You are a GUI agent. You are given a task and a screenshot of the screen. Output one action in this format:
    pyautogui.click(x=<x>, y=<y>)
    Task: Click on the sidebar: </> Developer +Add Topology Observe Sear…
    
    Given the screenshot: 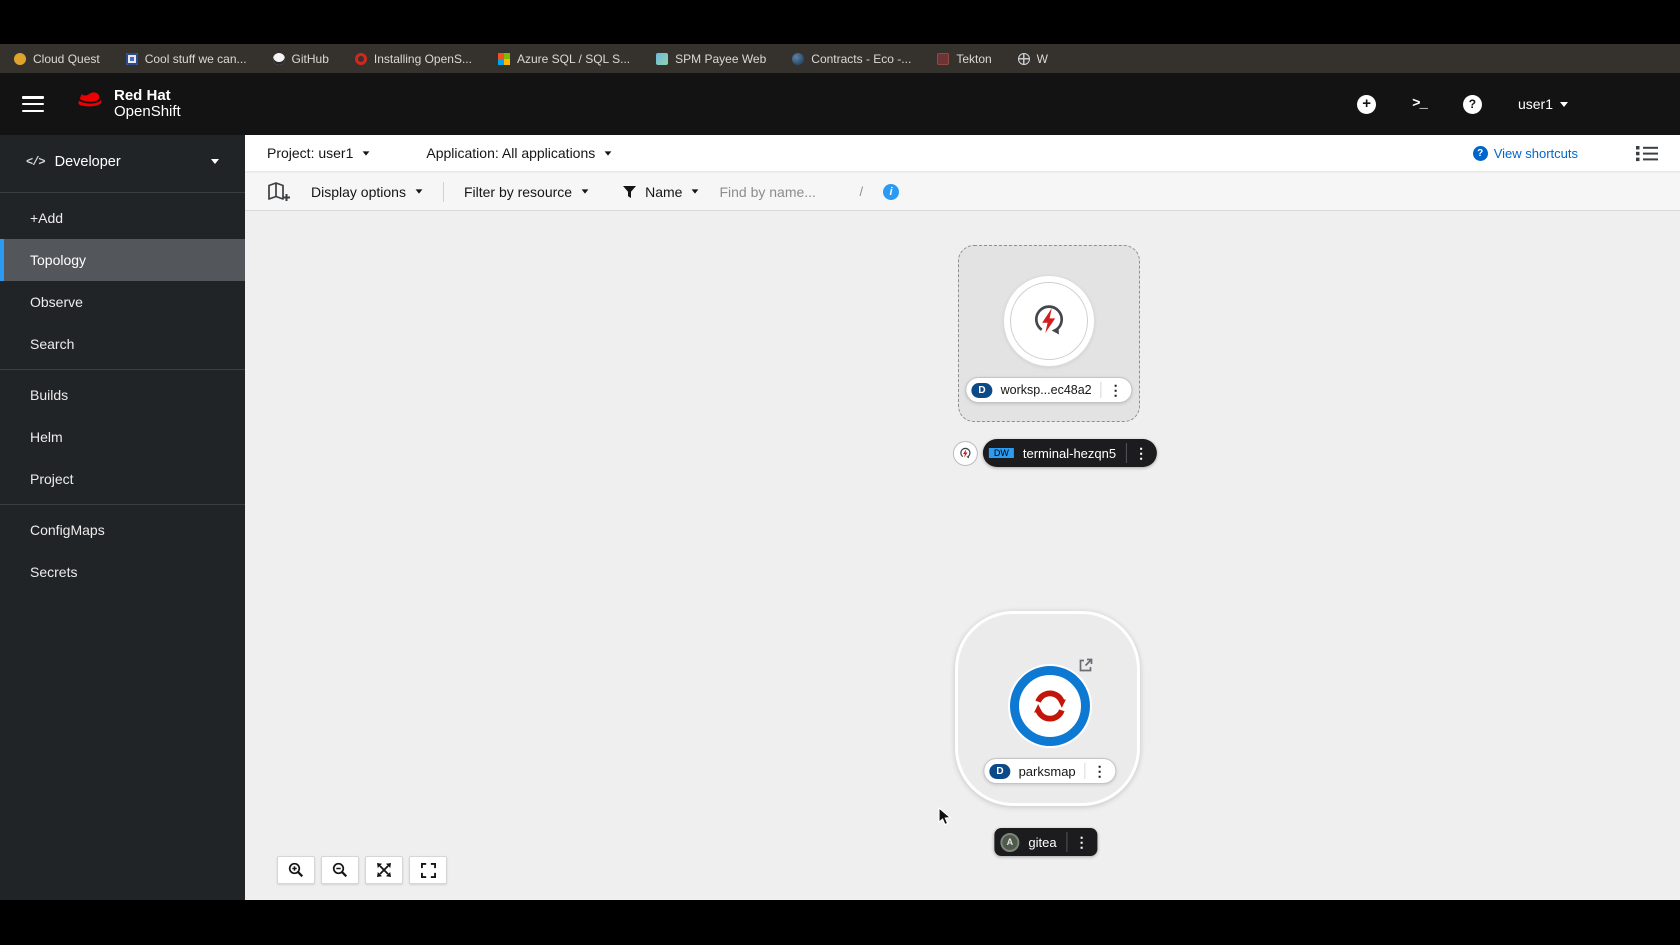 What is the action you would take?
    pyautogui.click(x=122, y=517)
    